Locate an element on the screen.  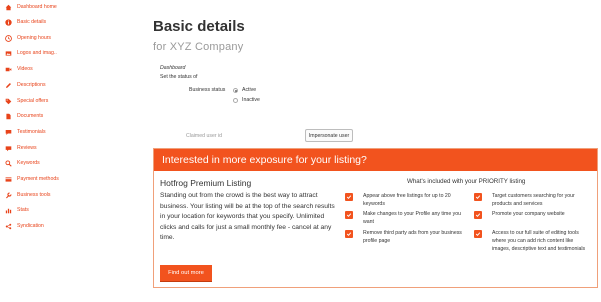
sidebar-item-reviews: Reviews is located at coordinates (20, 148).